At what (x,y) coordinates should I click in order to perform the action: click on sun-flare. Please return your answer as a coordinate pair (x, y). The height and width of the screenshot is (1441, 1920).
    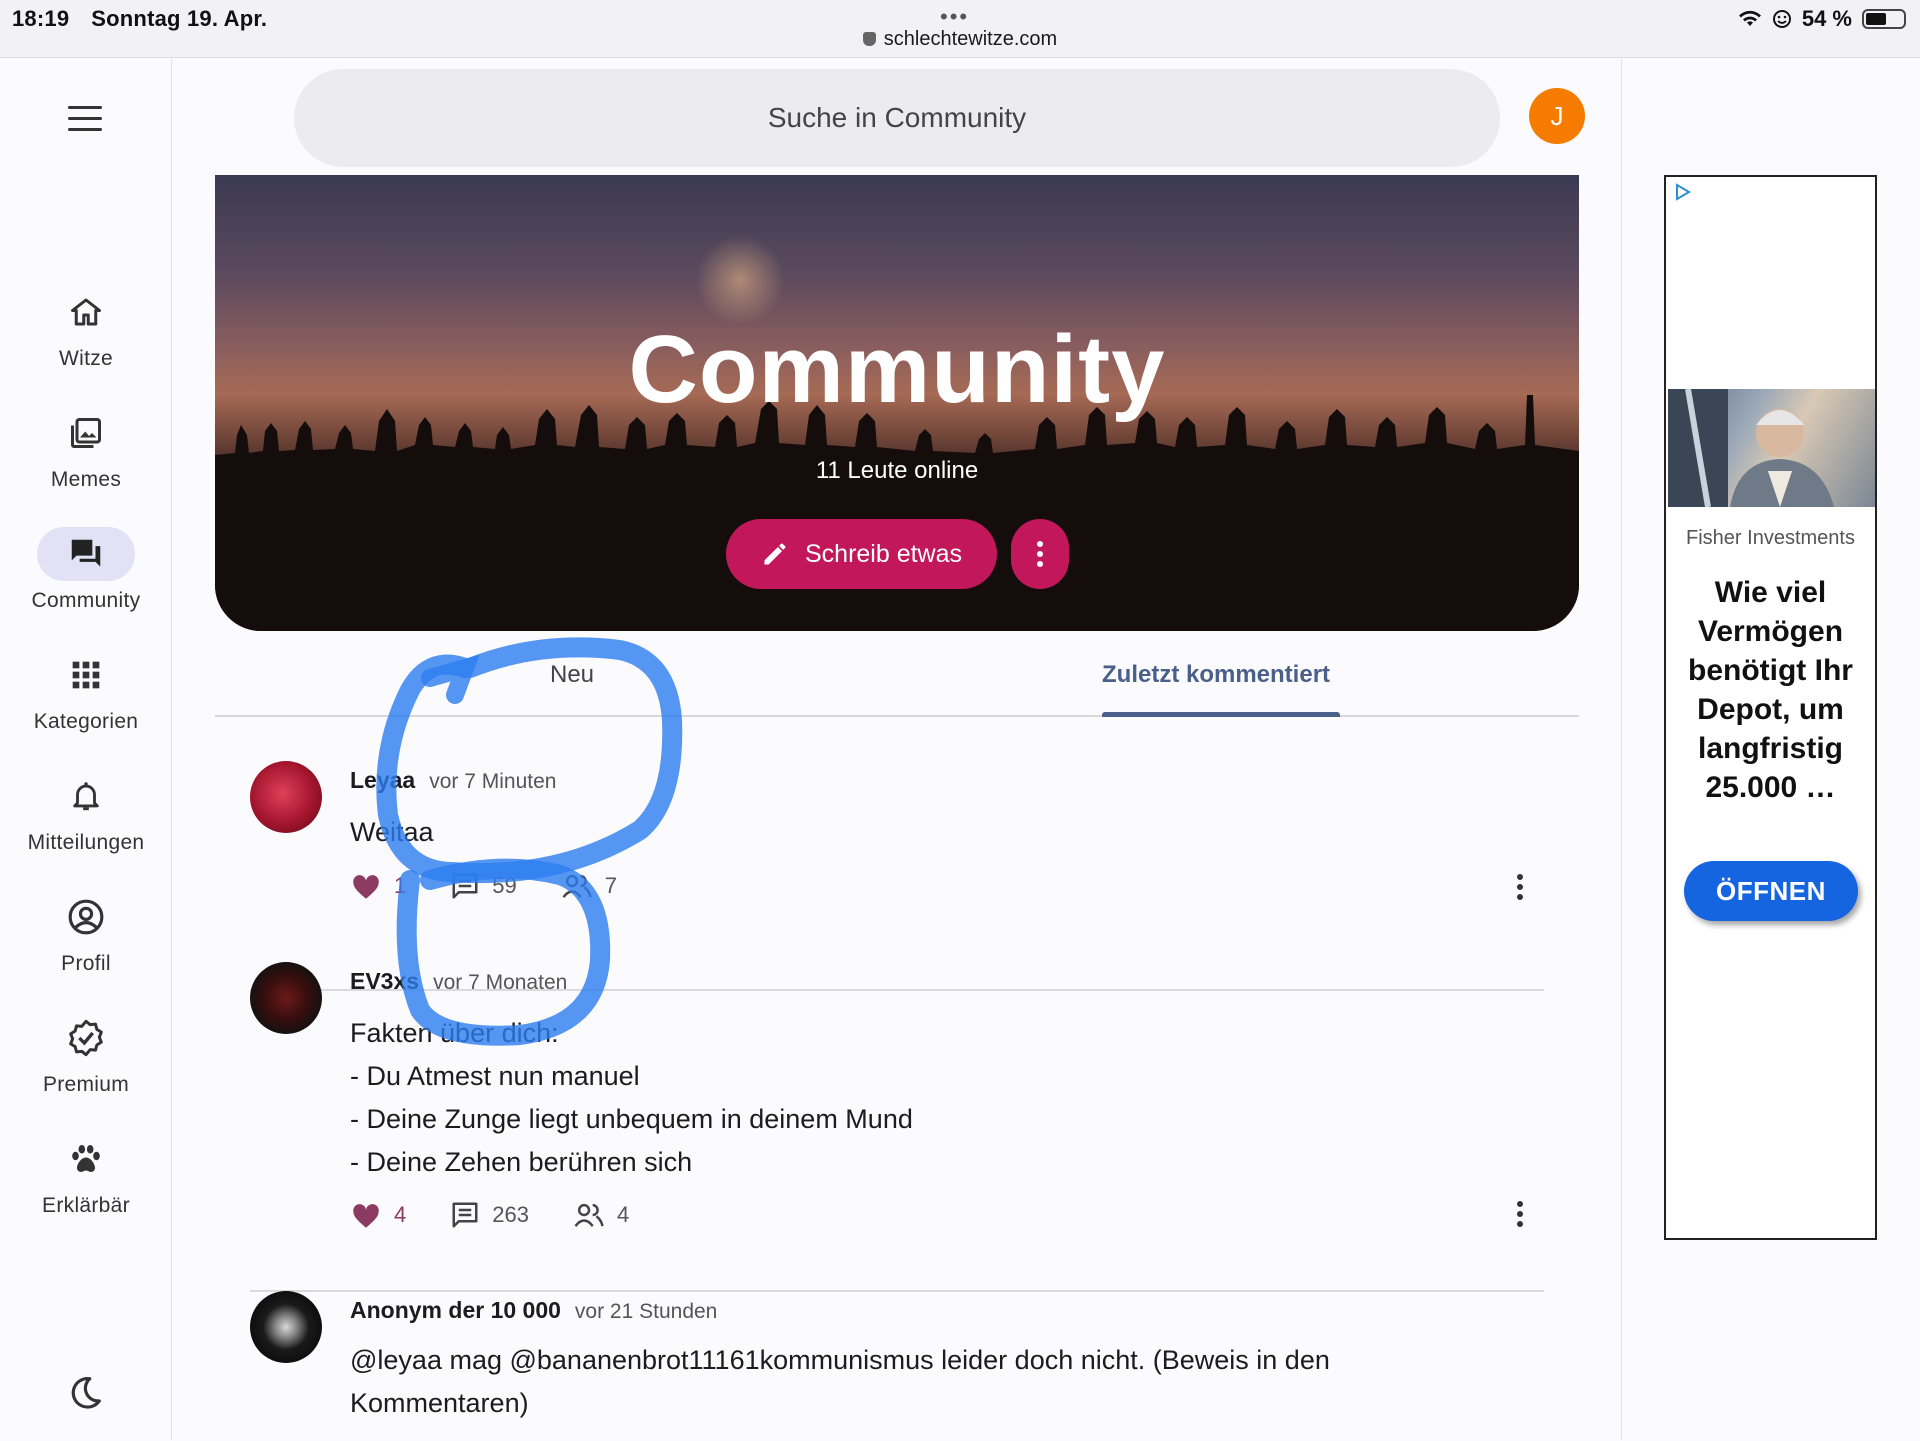
    Looking at the image, I should click on (740, 280).